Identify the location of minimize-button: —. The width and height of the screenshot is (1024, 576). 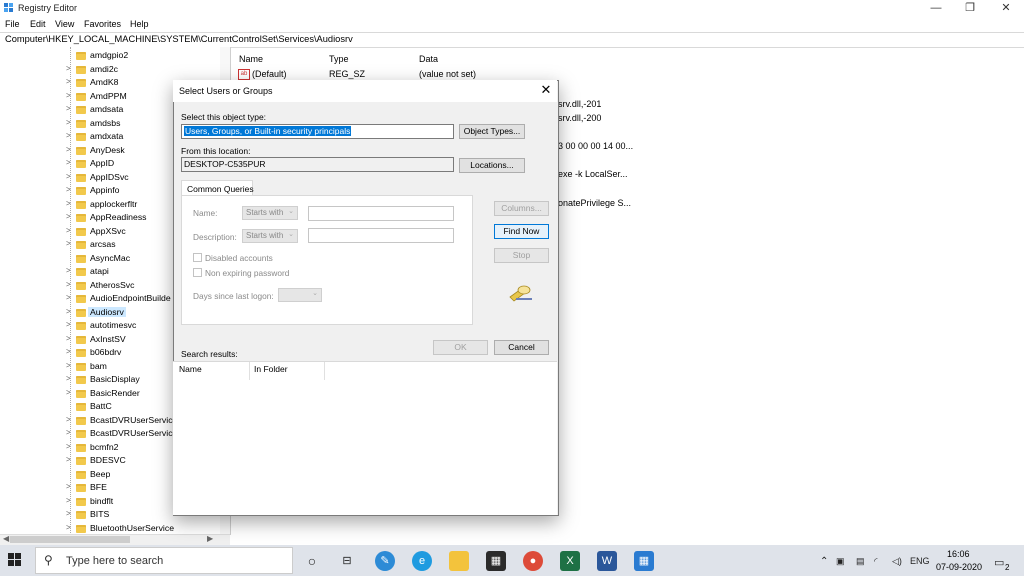
(936, 8).